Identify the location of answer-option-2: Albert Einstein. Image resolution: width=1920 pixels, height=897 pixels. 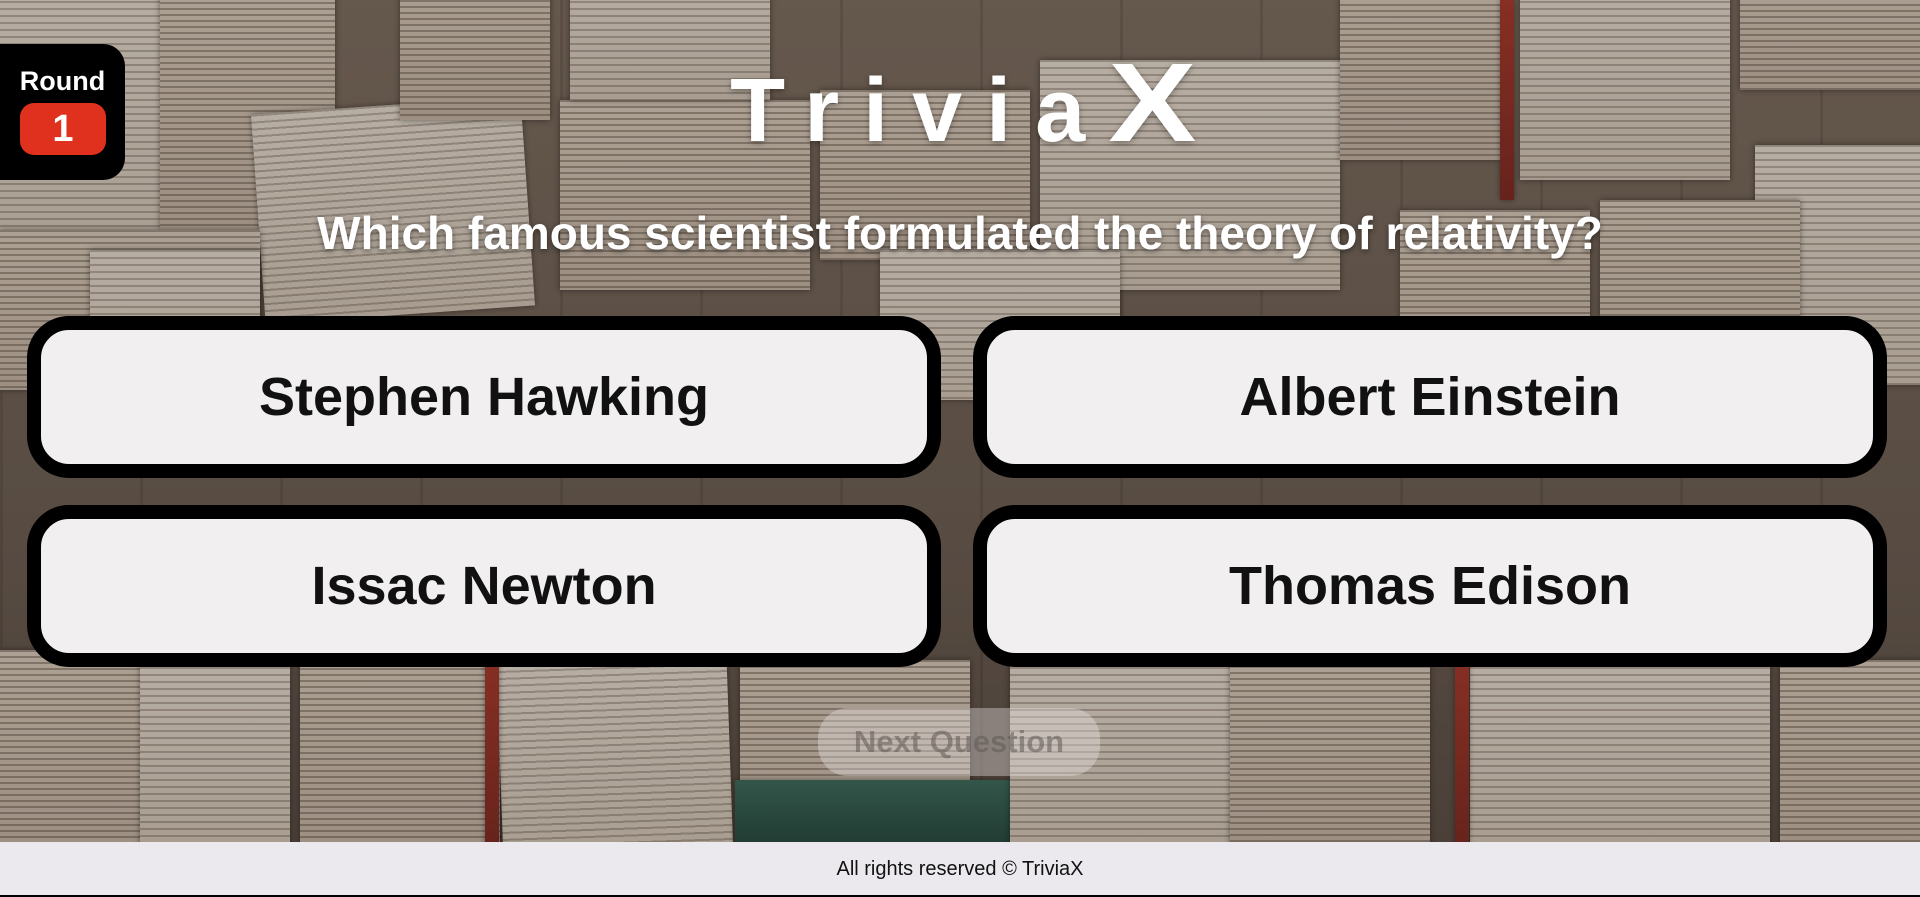
(1430, 397).